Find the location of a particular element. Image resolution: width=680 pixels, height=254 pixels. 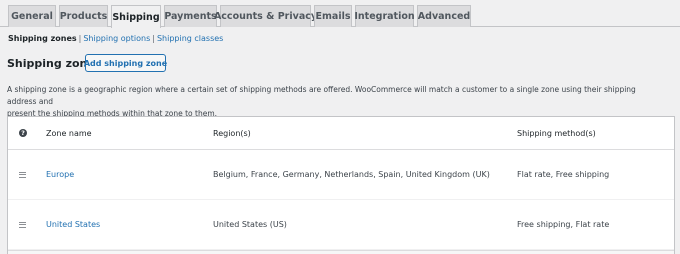

zone-link-europe: Europe is located at coordinates (60, 174).